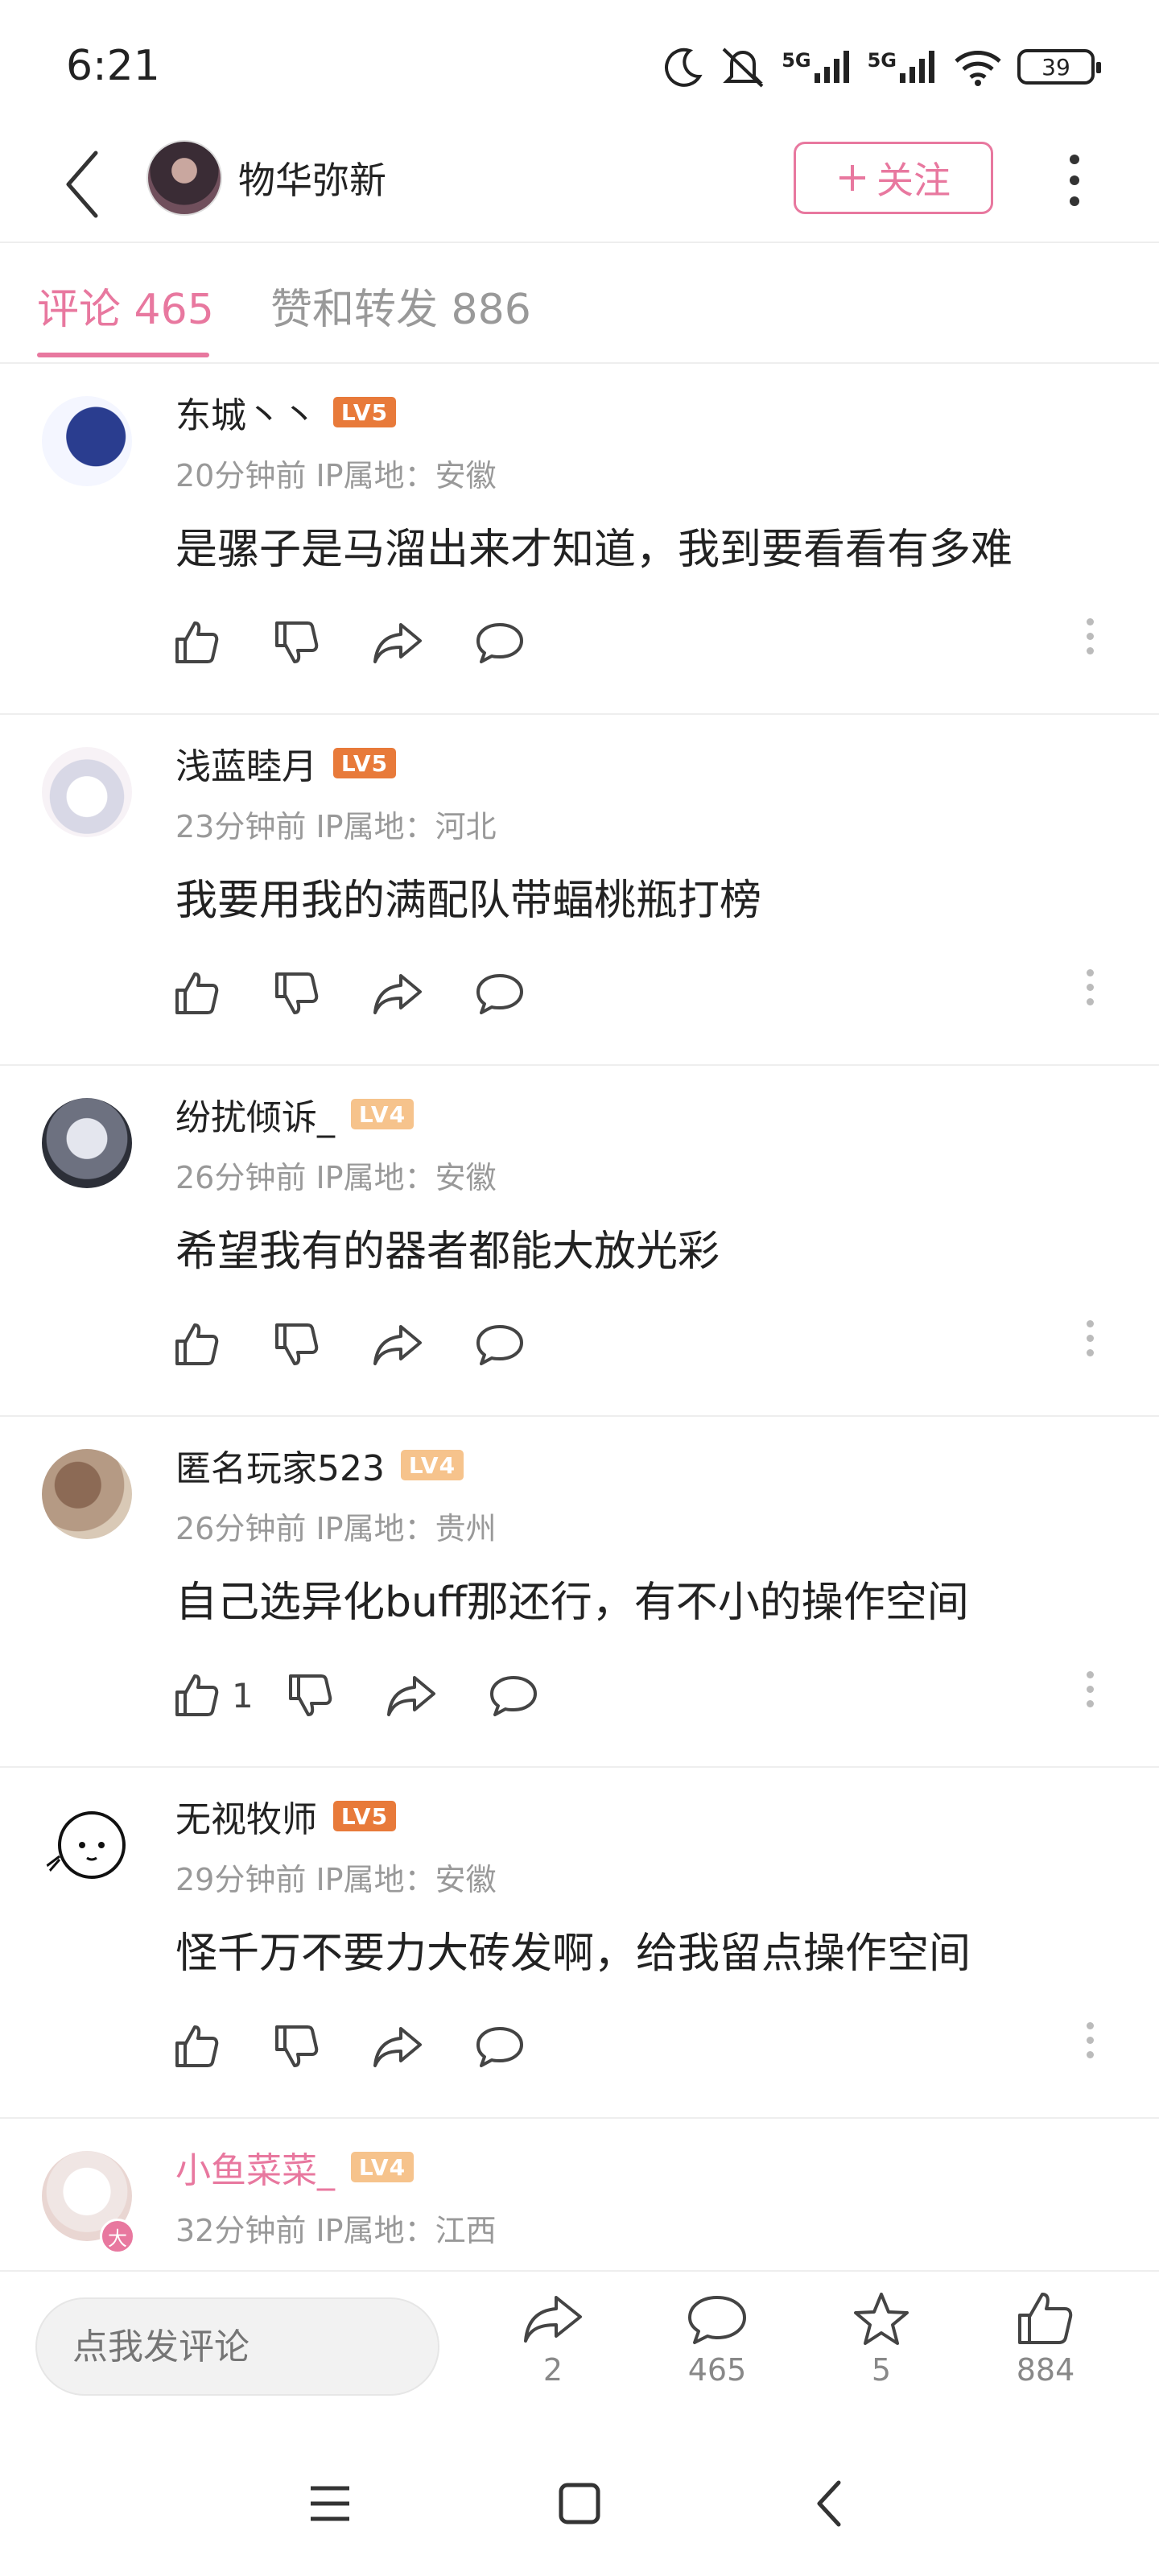 This screenshot has width=1159, height=2576. What do you see at coordinates (241, 475) in the screenshot?
I see `comment-time: 20分钟前` at bounding box center [241, 475].